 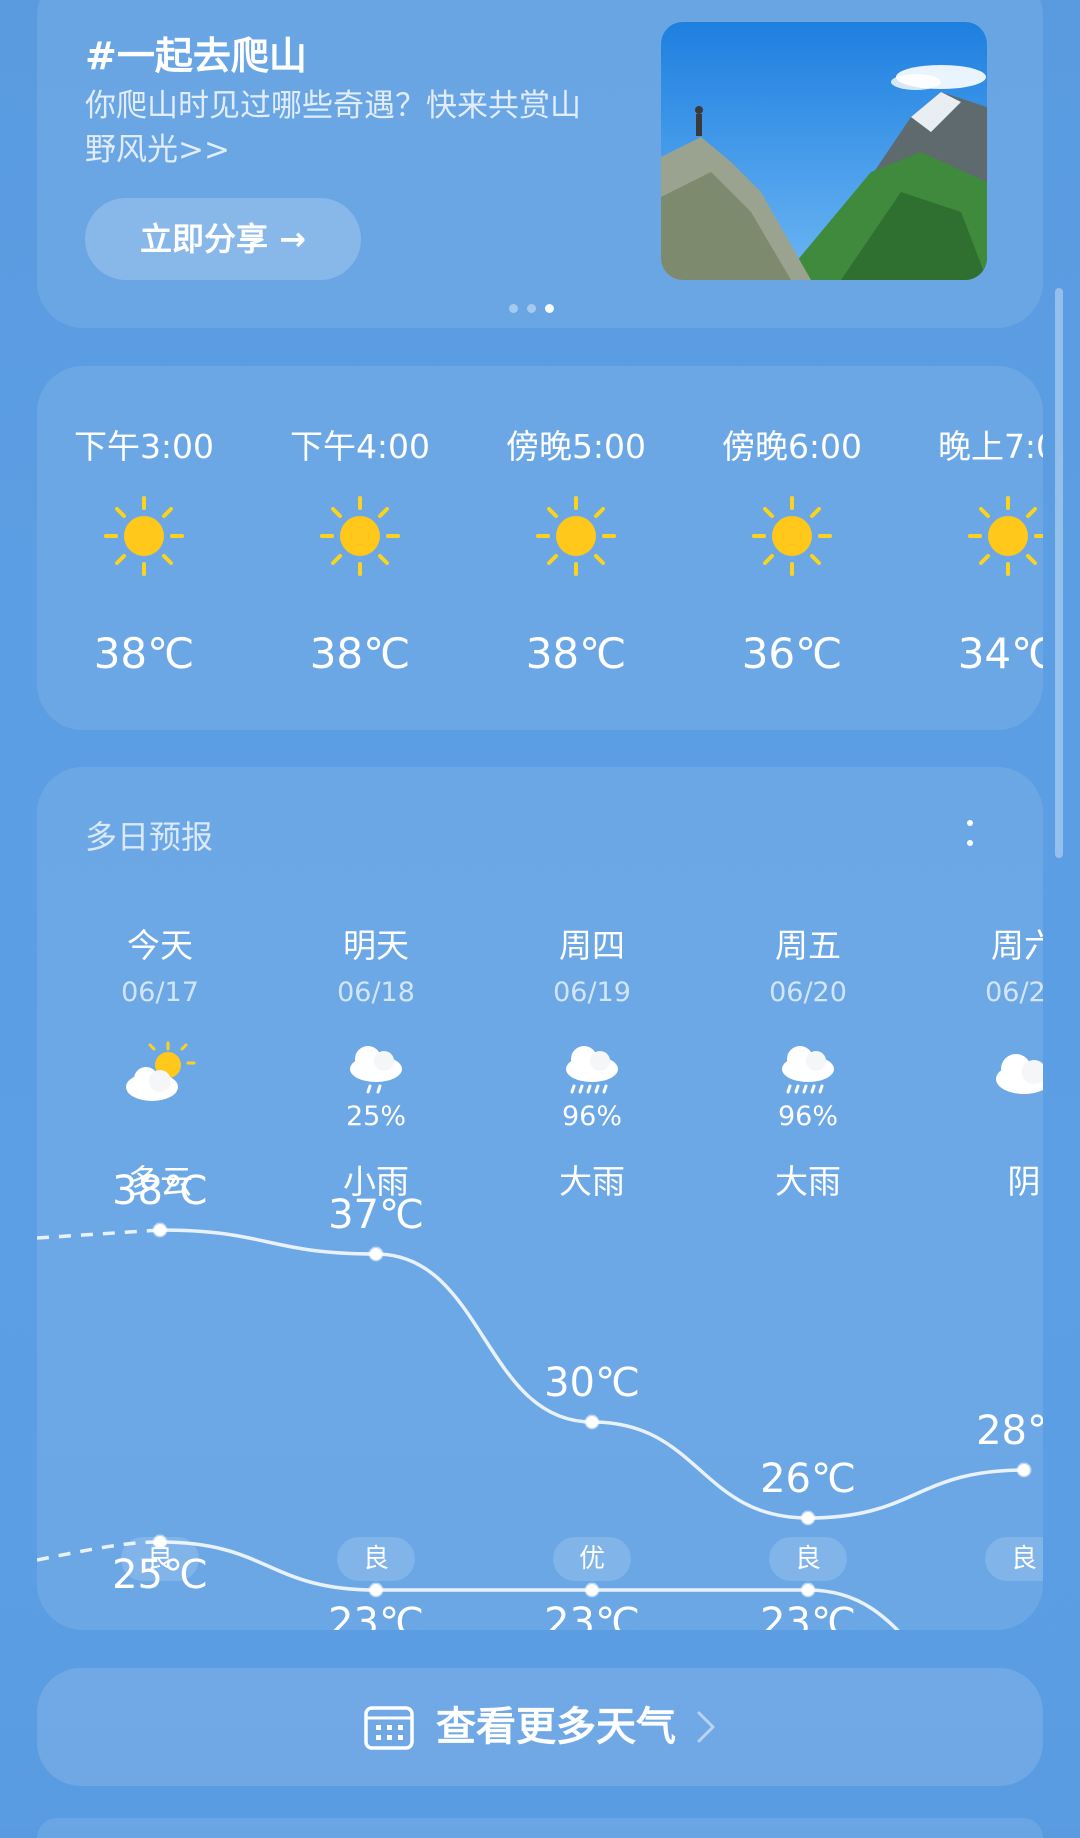 What do you see at coordinates (1017, 945) in the screenshot?
I see `day-name: 周六` at bounding box center [1017, 945].